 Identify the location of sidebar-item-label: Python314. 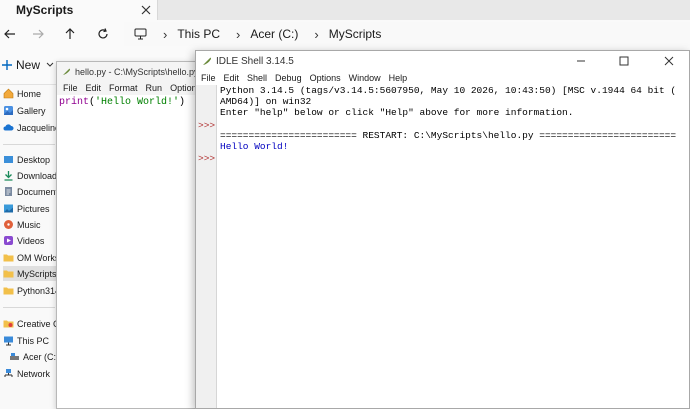
(37, 290).